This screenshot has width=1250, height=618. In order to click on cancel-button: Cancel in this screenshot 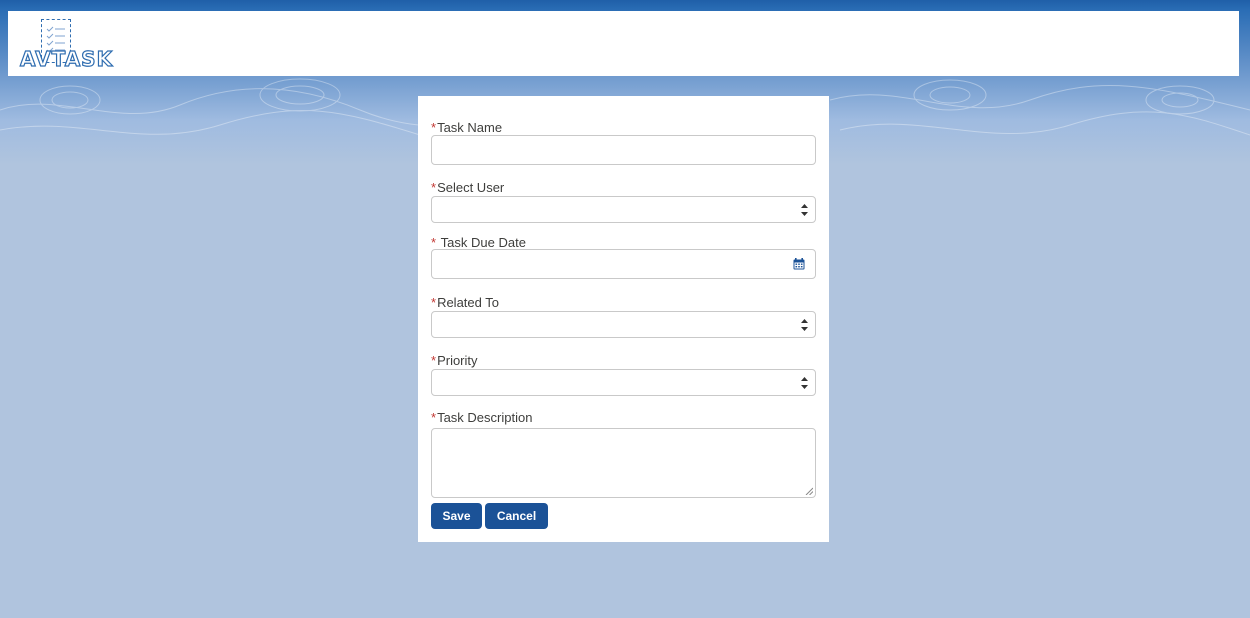, I will do `click(516, 516)`.